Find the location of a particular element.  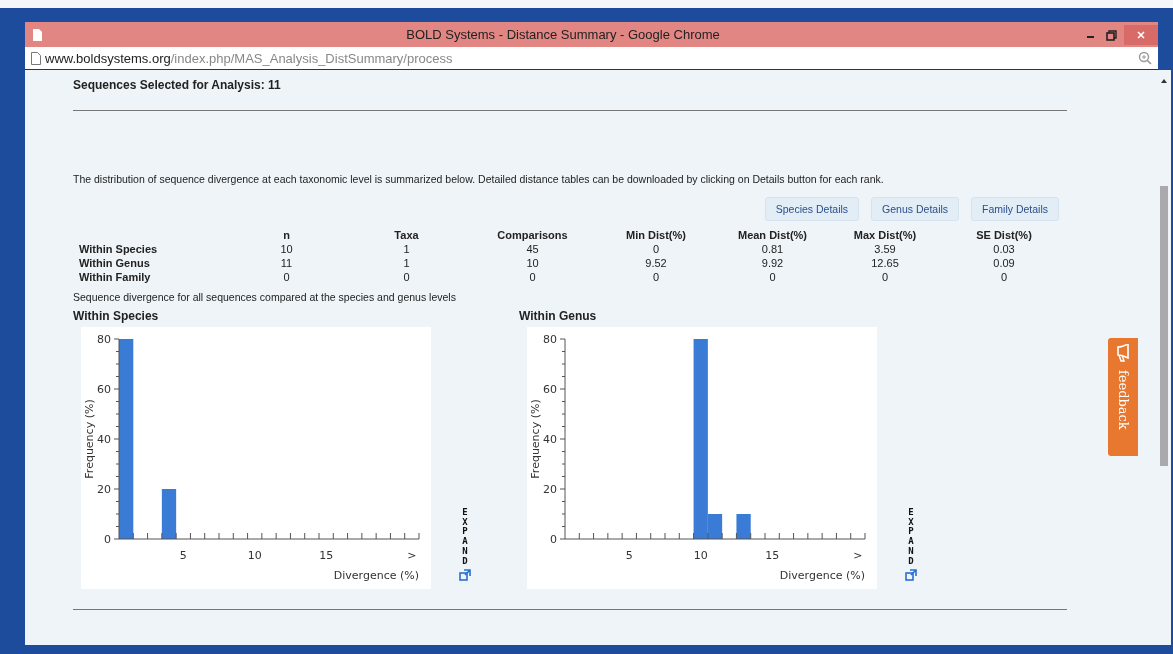

table-cell-text: 11 is located at coordinates (286, 263).